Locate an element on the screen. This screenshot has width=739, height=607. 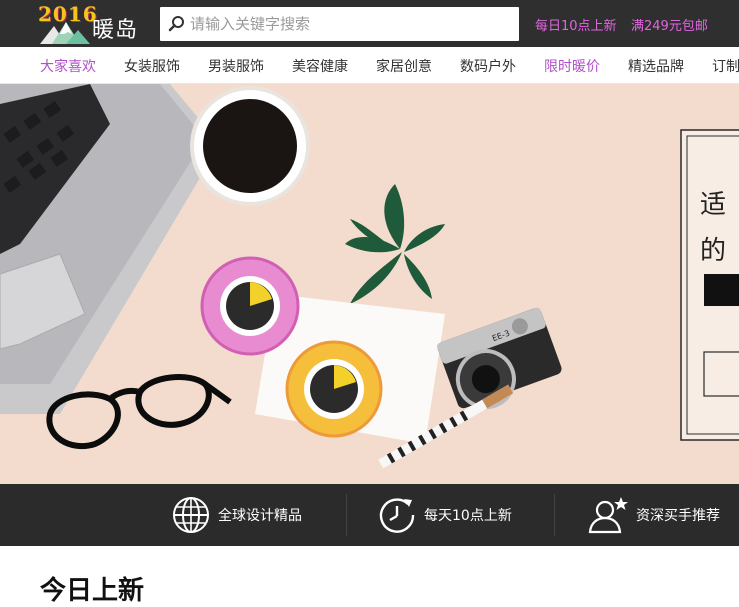
pink-coaster-image is located at coordinates (250, 306).